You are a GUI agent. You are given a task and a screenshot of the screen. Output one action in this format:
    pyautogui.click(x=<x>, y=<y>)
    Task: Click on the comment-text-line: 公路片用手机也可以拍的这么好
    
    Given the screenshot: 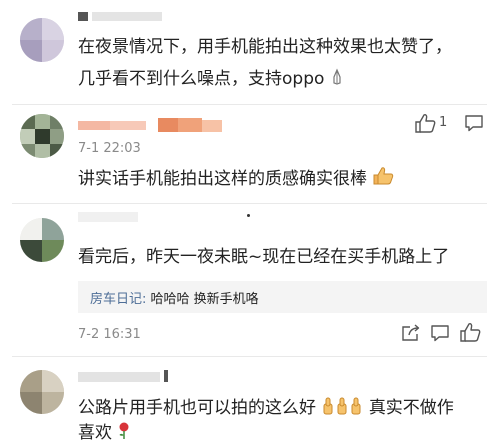 What is the action you would take?
    pyautogui.click(x=197, y=408)
    